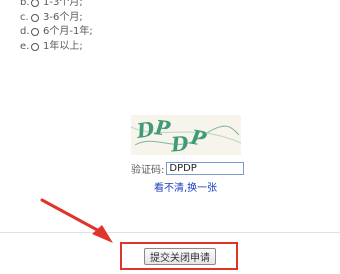 The width and height of the screenshot is (340, 274). Describe the element at coordinates (25, 46) in the screenshot. I see `option-letter: e.` at that location.